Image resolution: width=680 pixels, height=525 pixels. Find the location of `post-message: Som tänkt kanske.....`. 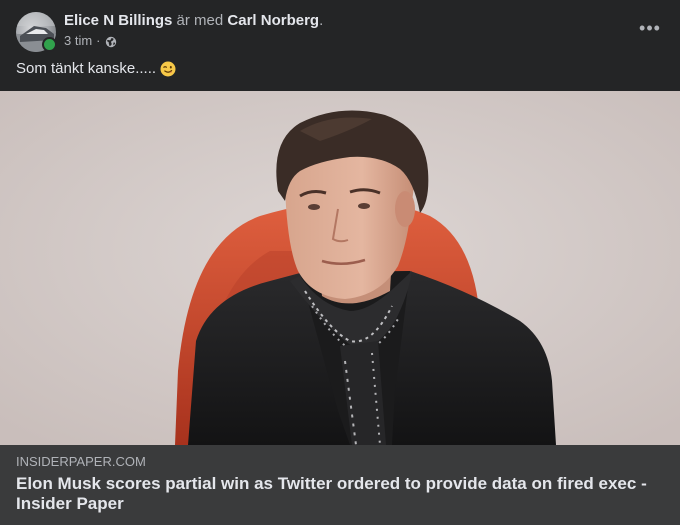

post-message: Som tänkt kanske..... is located at coordinates (96, 69).